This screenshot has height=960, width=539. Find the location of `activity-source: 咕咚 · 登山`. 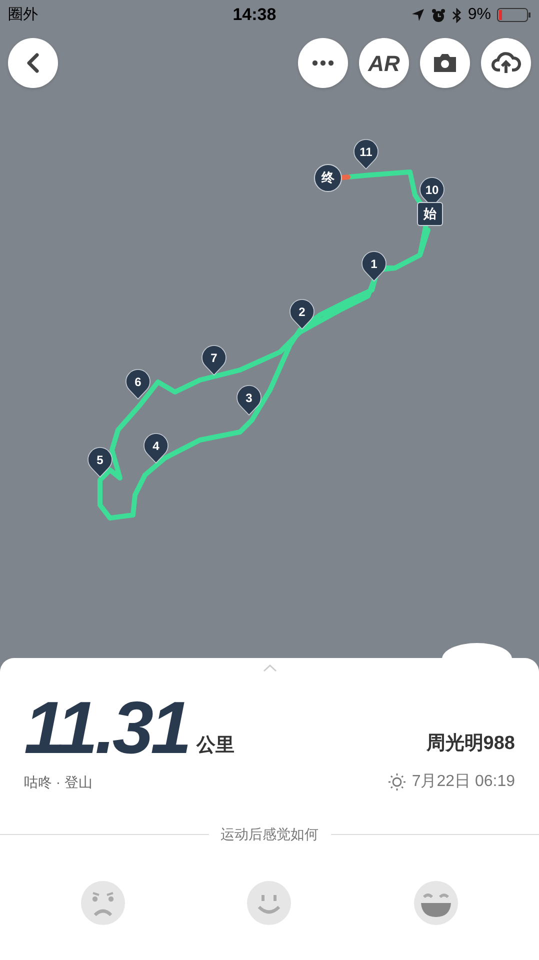

activity-source: 咕咚 · 登山 is located at coordinates (58, 782).